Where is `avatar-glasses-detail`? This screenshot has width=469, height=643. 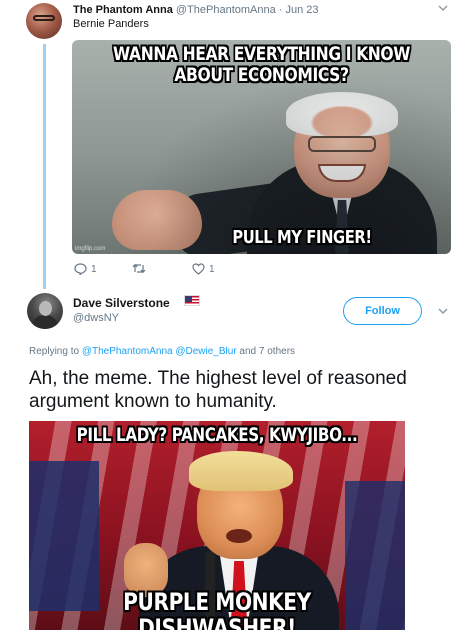 avatar-glasses-detail is located at coordinates (44, 18).